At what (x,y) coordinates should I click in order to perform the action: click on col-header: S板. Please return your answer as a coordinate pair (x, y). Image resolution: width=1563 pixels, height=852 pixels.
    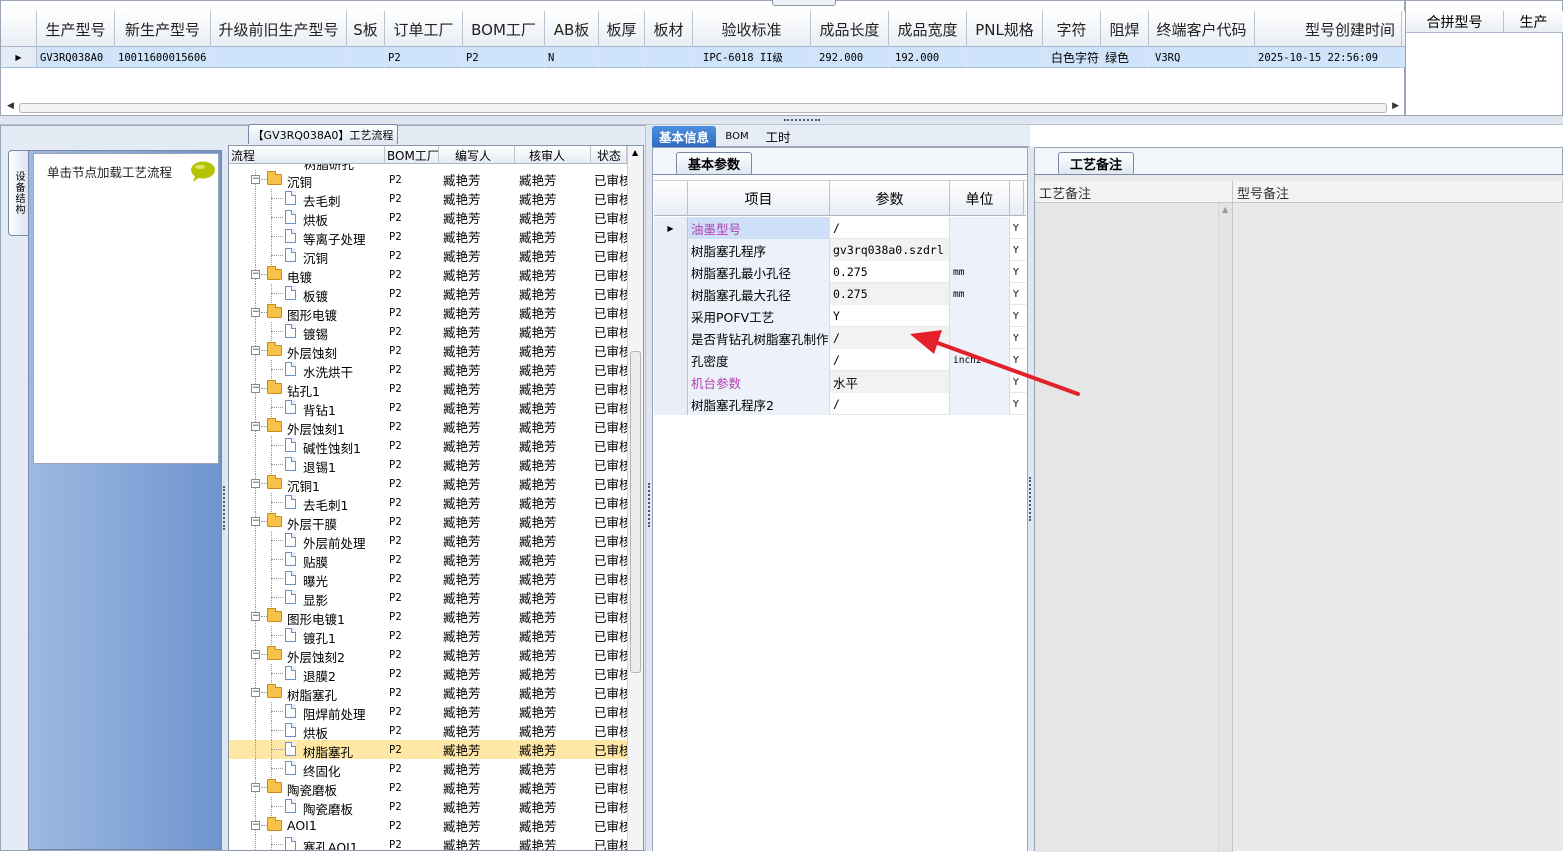
    Looking at the image, I should click on (366, 29).